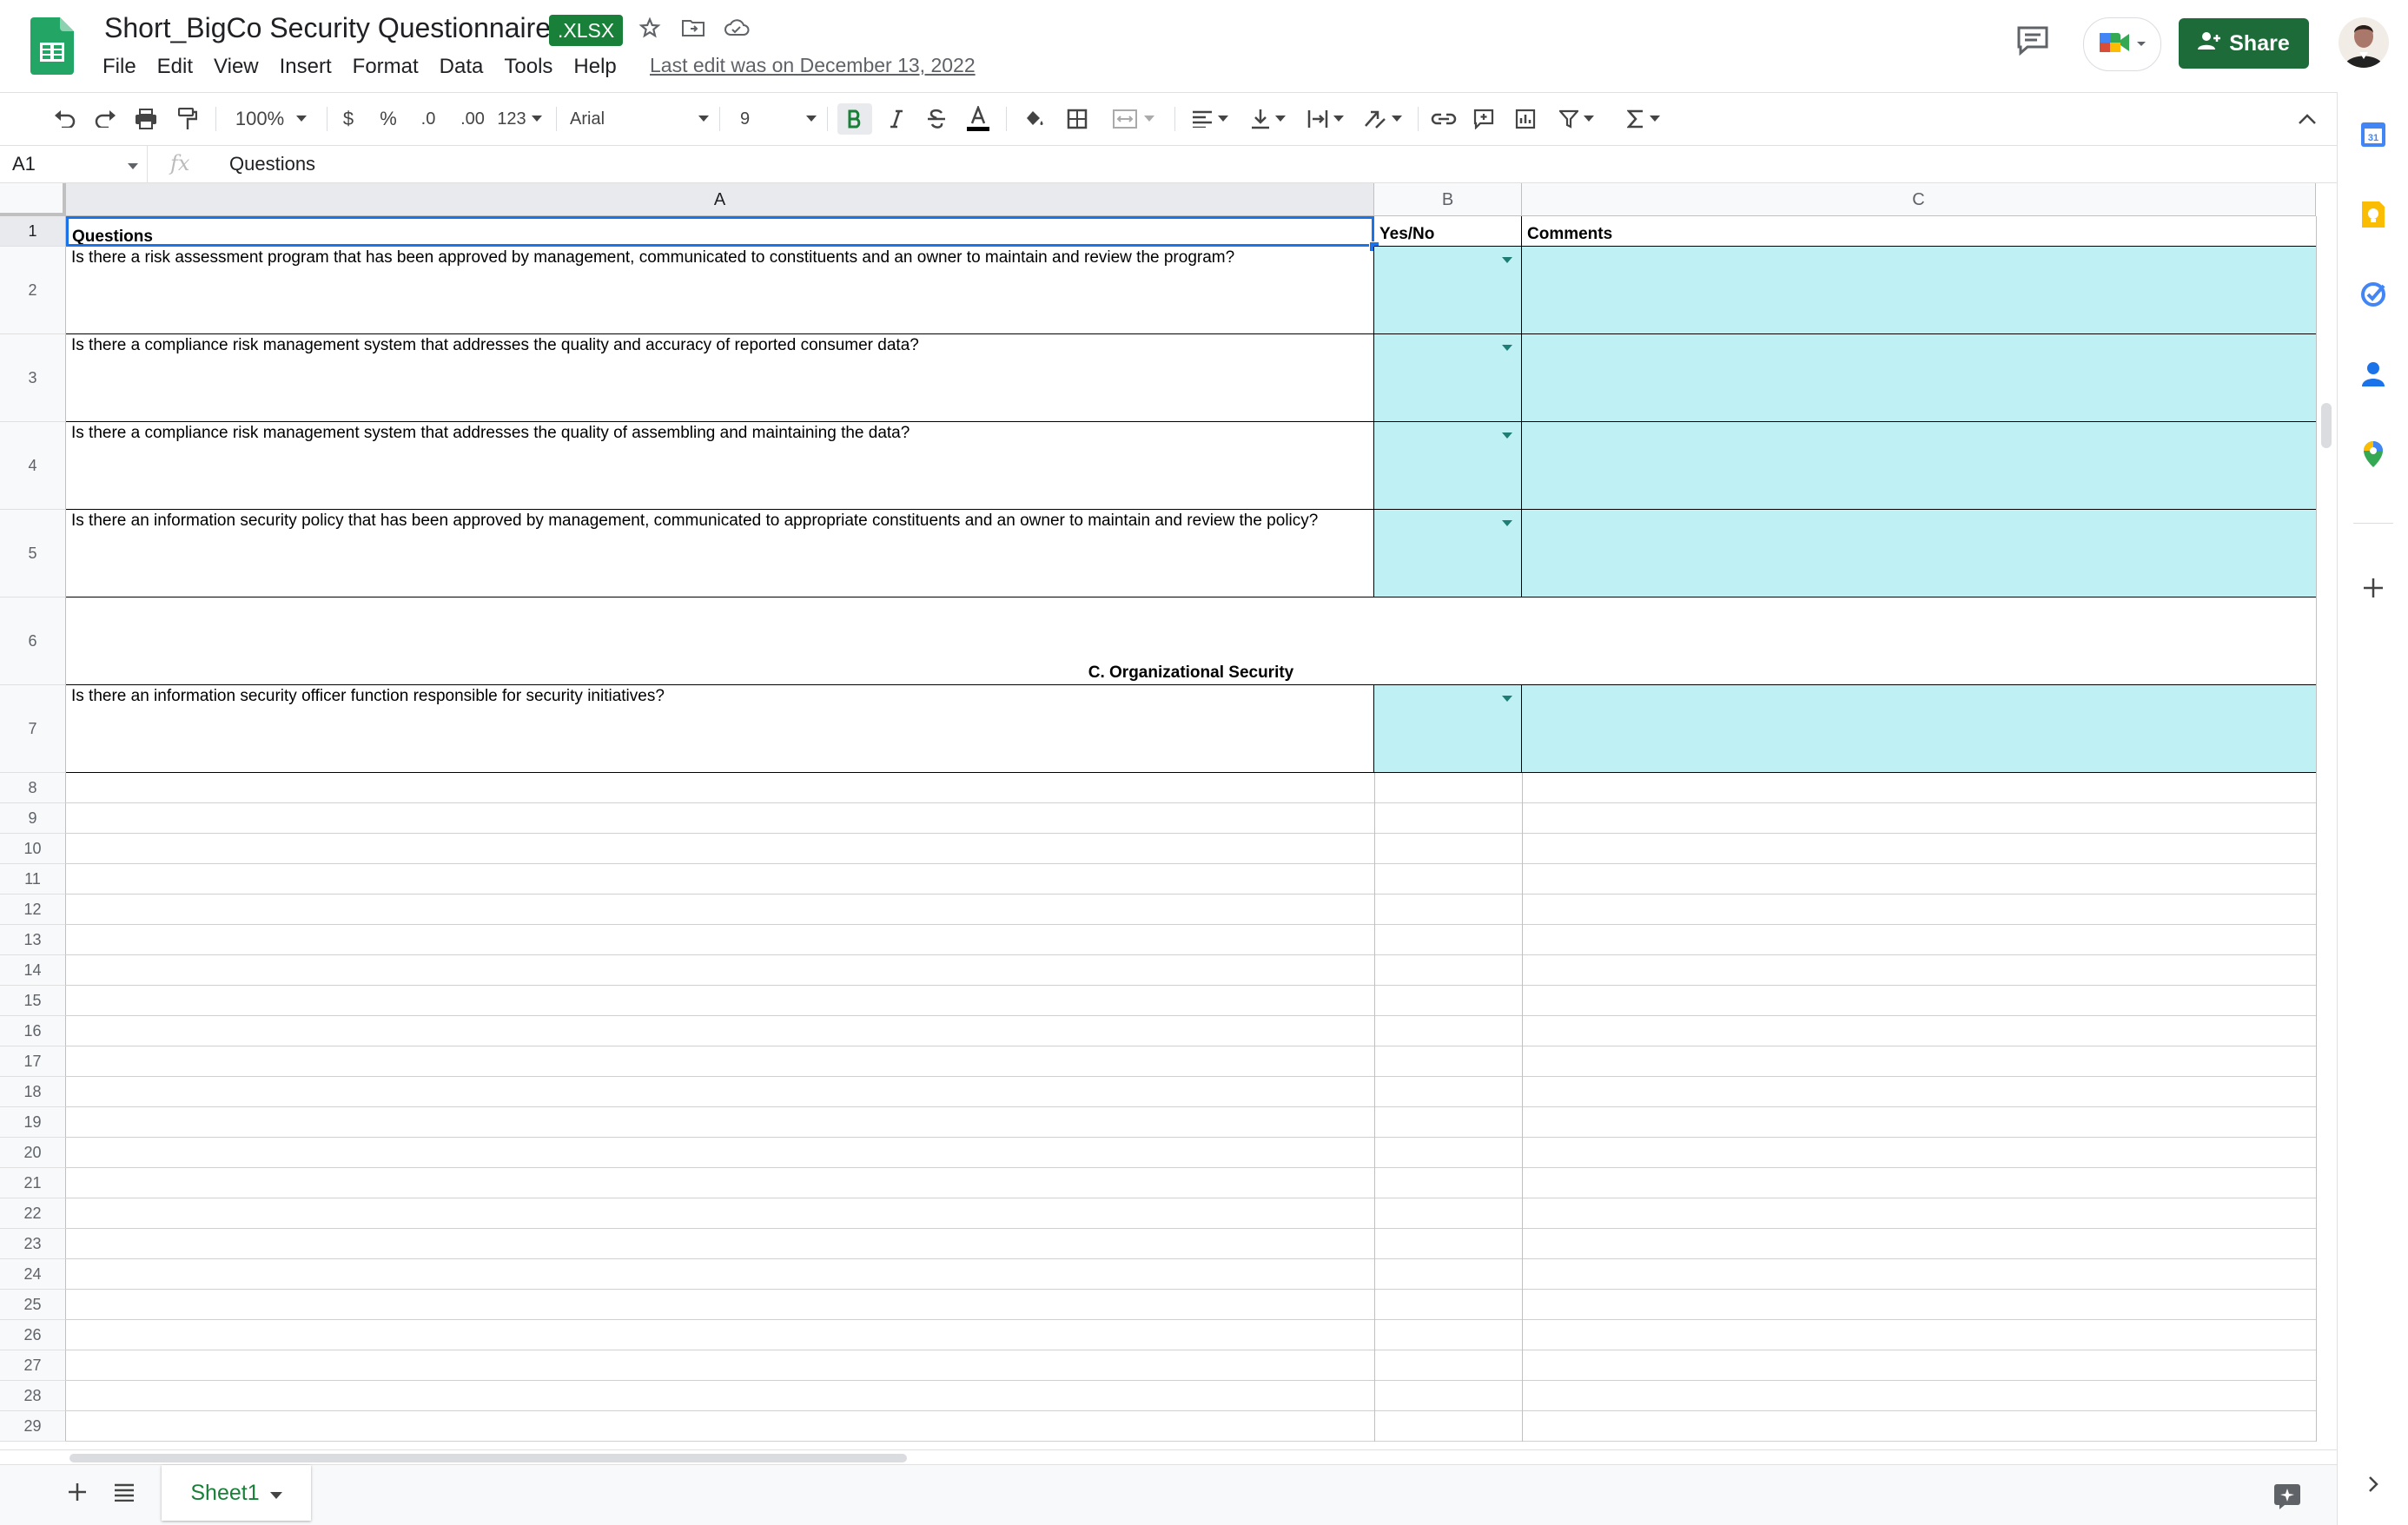 Image resolution: width=2408 pixels, height=1525 pixels. Describe the element at coordinates (1133, 119) in the screenshot. I see `merge-cells-icon` at that location.